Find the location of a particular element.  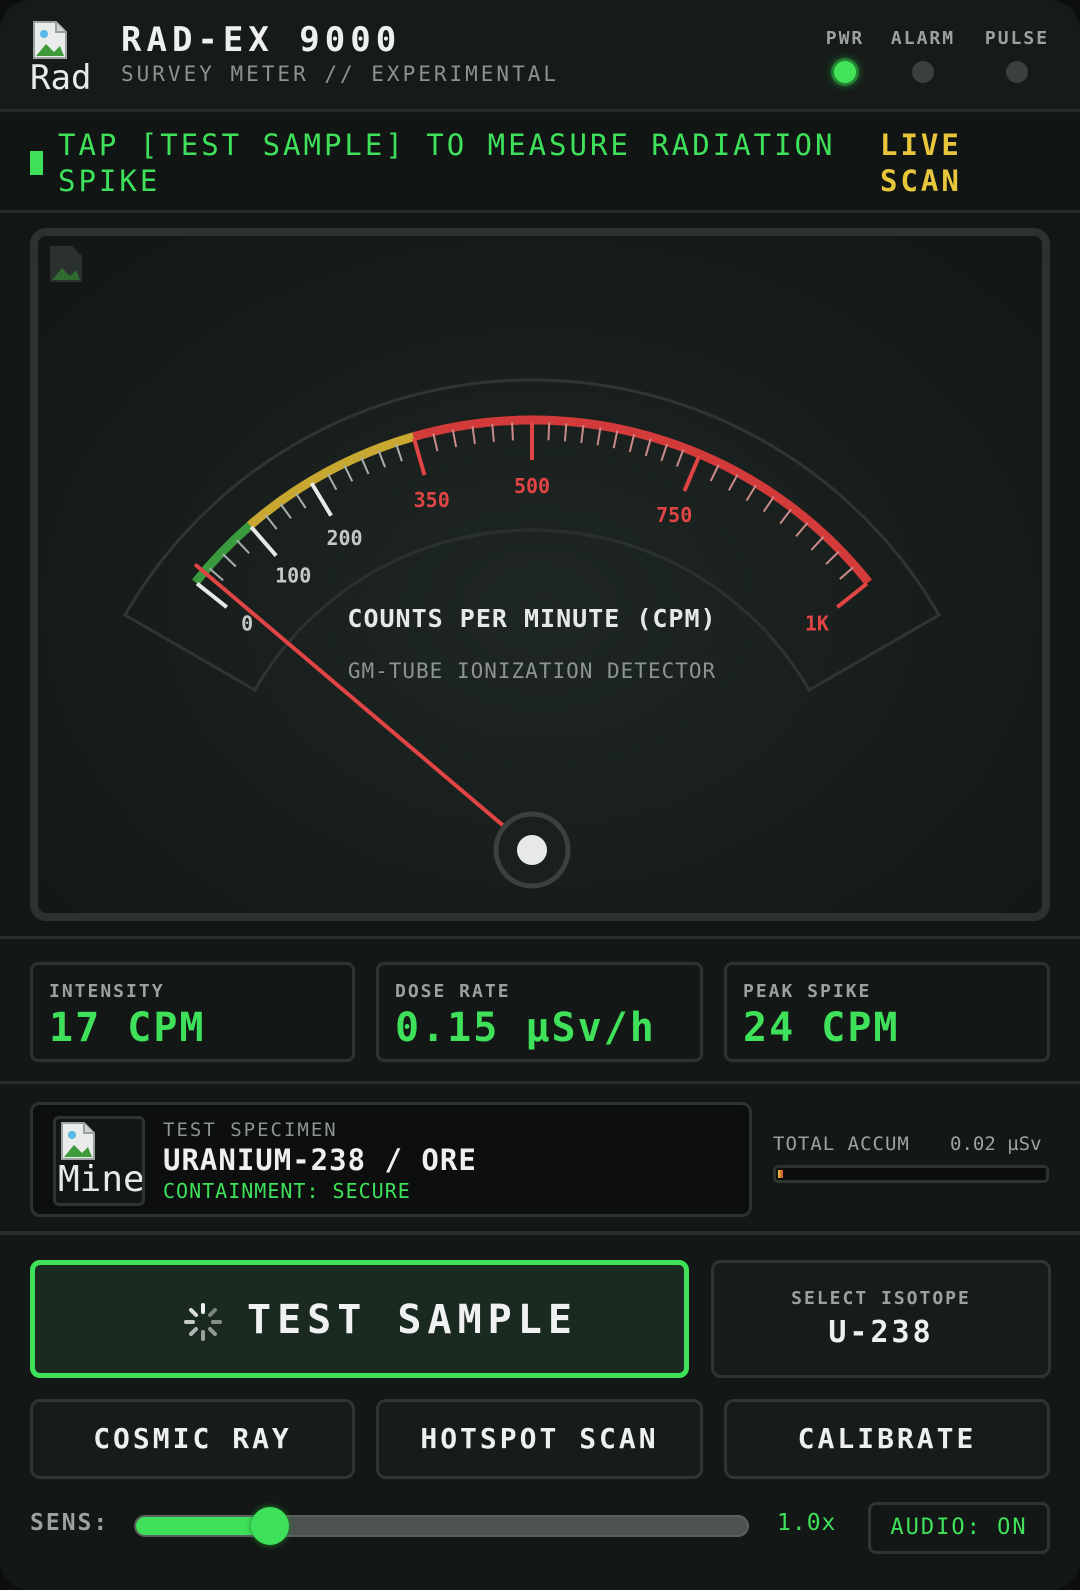

stat-intensity: INTENSITY 17 CPM is located at coordinates (192, 1012).